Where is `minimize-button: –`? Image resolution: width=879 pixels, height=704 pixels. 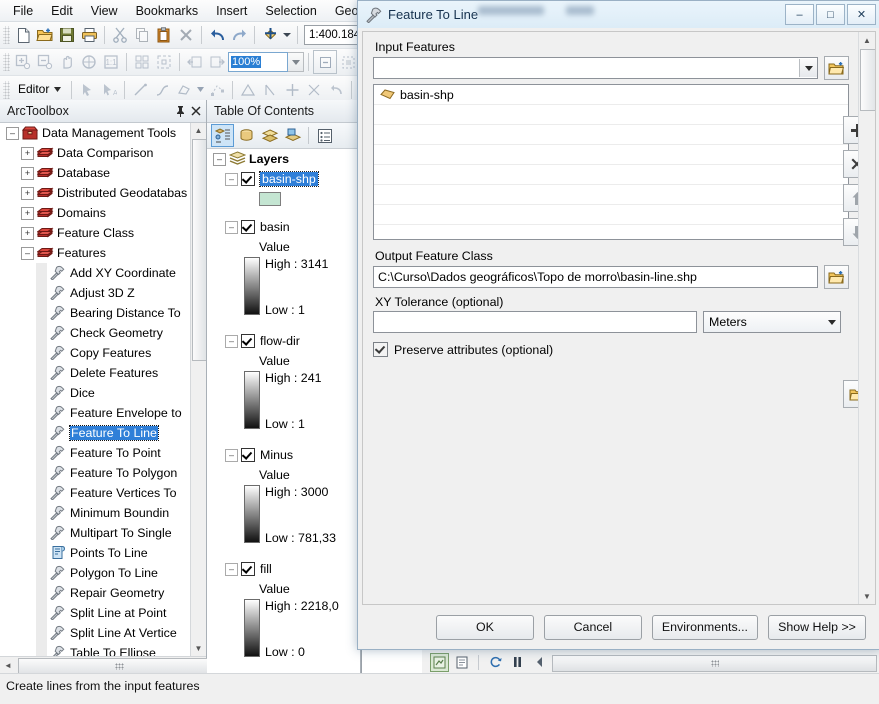 minimize-button: – is located at coordinates (799, 14).